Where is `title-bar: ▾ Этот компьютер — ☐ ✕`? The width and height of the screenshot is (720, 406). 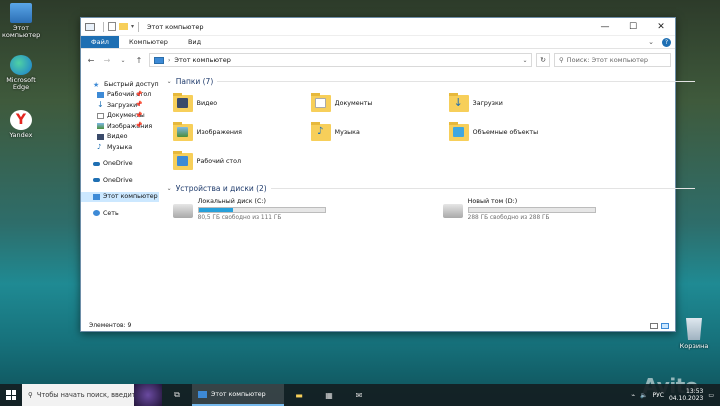
title-bar: ▾ Этот компьютер — ☐ ✕ is located at coordinates (378, 27).